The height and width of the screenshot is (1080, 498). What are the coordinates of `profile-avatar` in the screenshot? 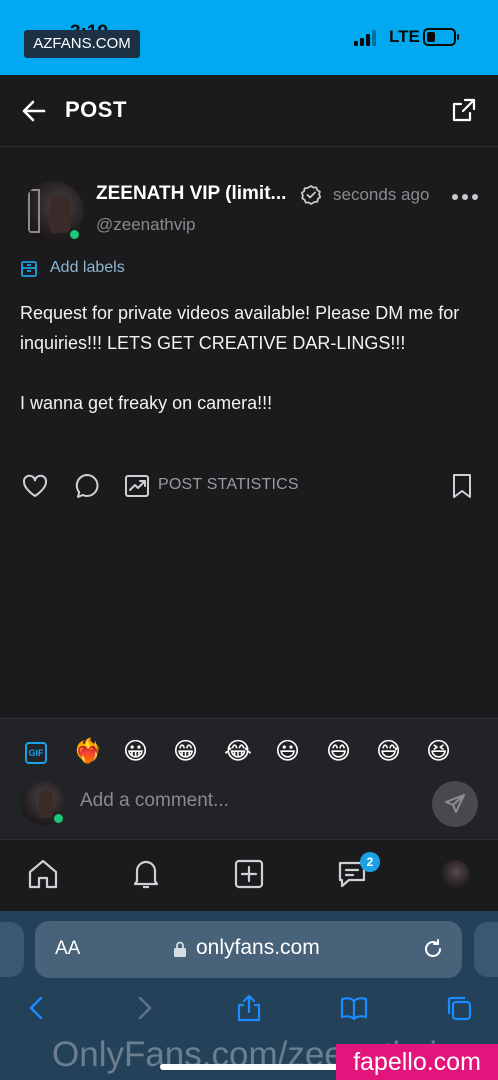 It's located at (455, 875).